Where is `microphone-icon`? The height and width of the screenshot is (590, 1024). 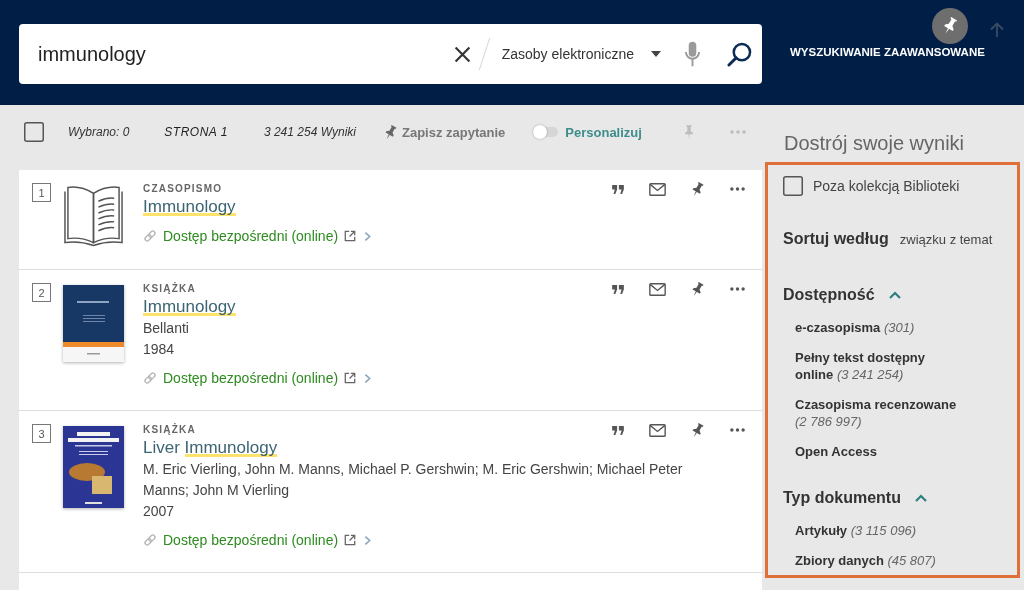 microphone-icon is located at coordinates (692, 54).